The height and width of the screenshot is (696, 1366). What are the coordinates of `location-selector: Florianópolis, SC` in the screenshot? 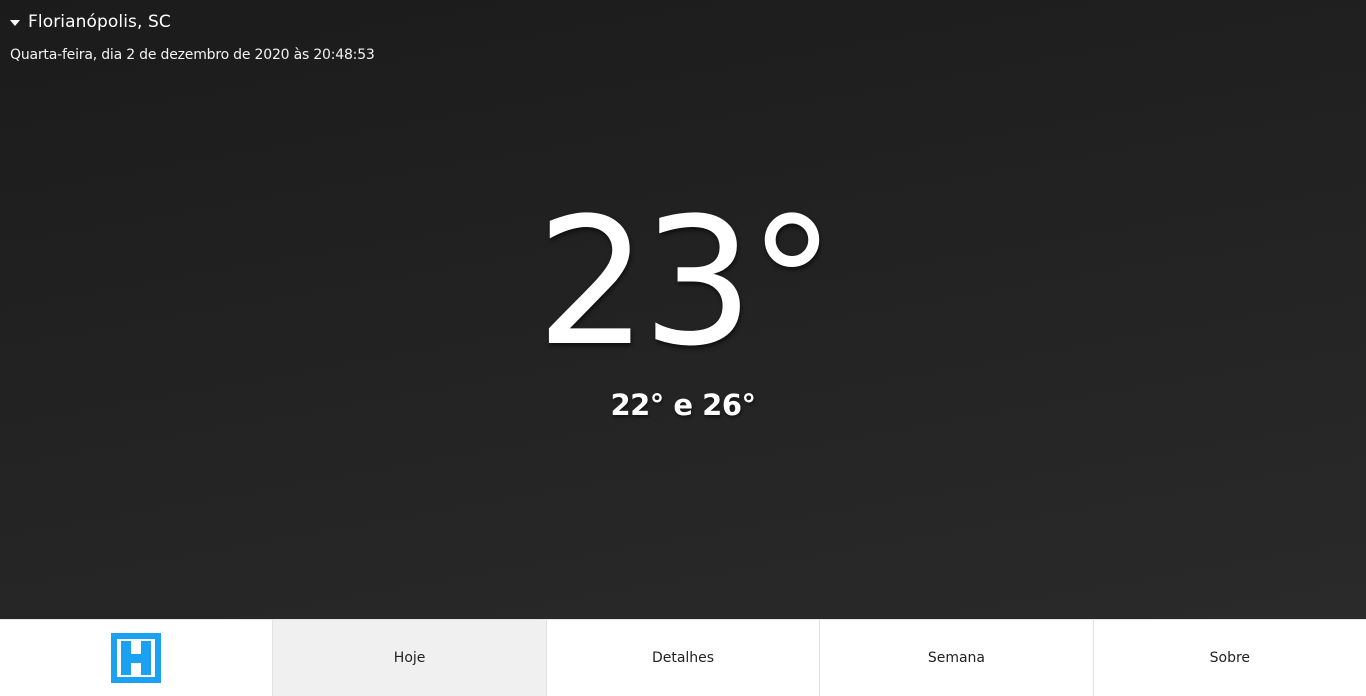 It's located at (90, 22).